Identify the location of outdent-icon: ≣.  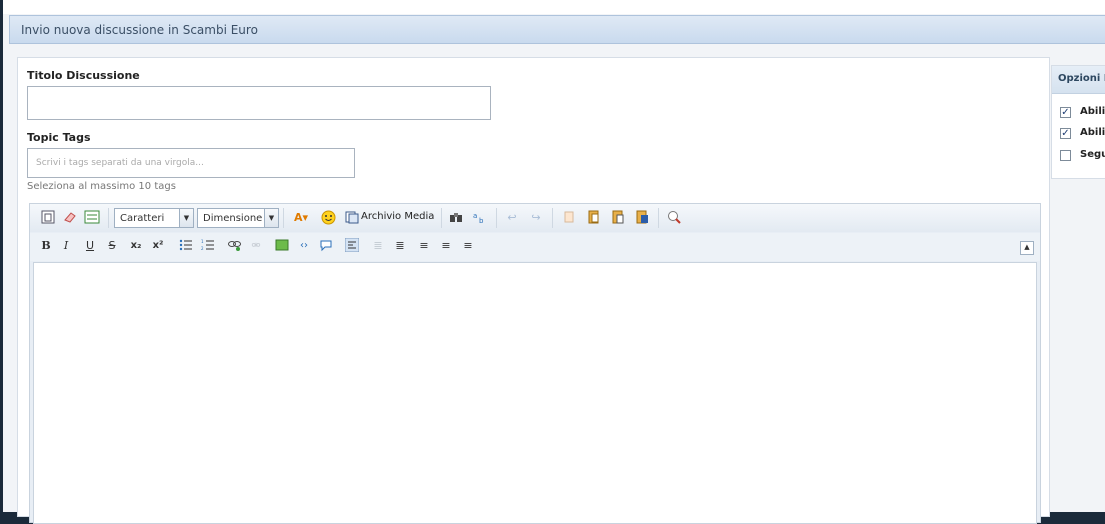
(378, 246).